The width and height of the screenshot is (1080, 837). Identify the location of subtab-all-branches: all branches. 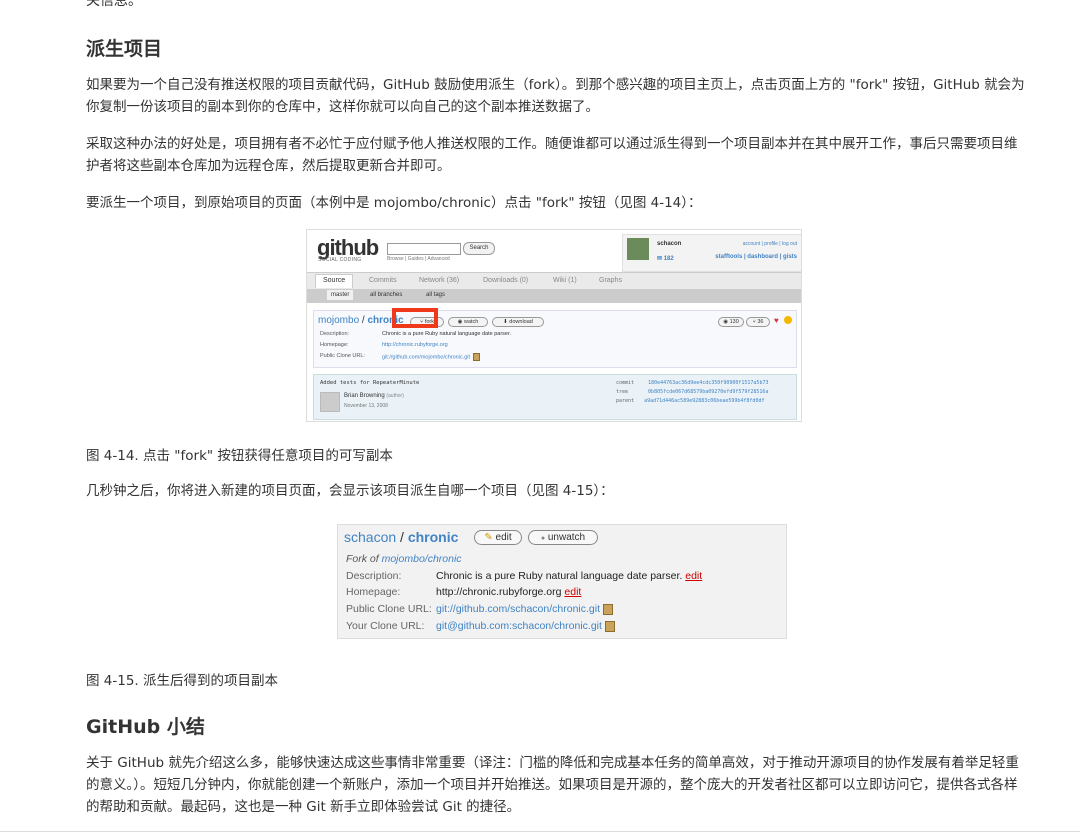
(386, 295).